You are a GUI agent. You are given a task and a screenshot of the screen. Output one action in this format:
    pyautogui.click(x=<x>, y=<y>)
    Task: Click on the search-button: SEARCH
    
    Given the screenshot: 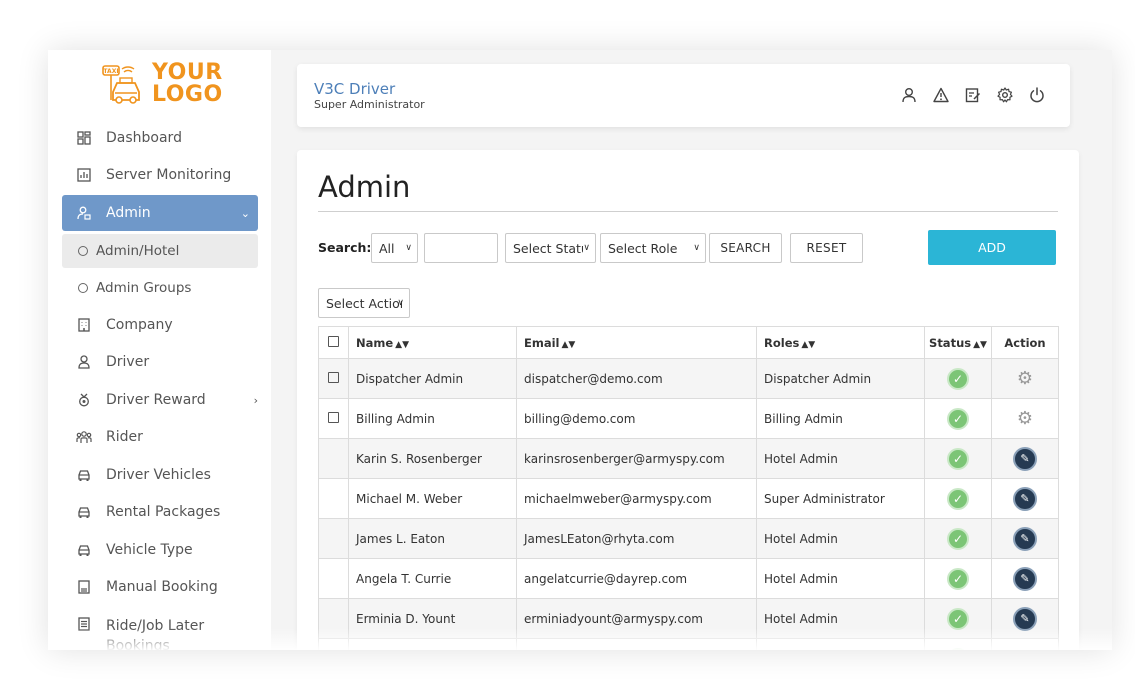 What is the action you would take?
    pyautogui.click(x=745, y=248)
    